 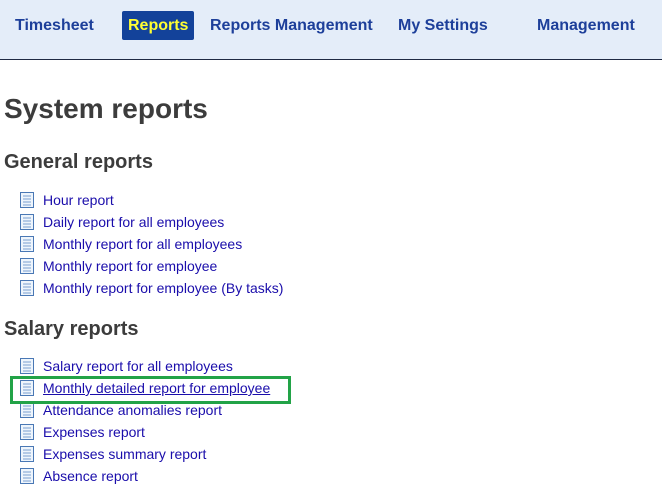 I want to click on report-link-daily-report-all: Daily report for all employees, so click(x=133, y=222).